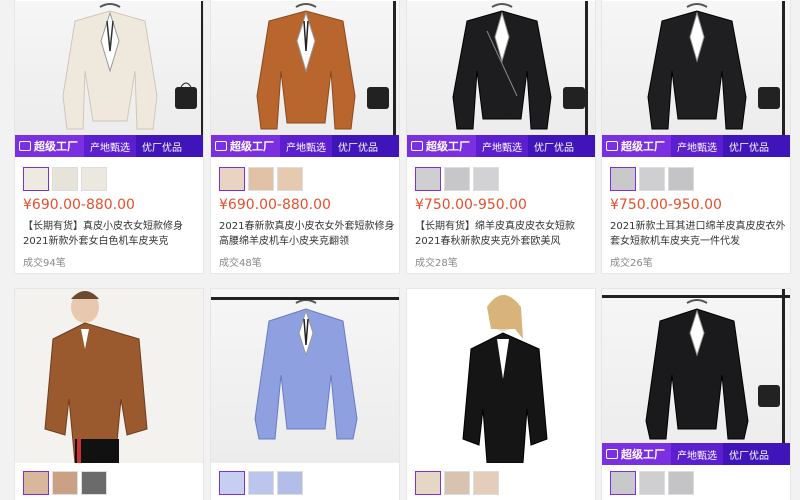 The image size is (800, 500). I want to click on product-title: 2021新款土耳其进口绵羊皮真皮皮衣外套女短款机车皮夹克一件代发, so click(698, 234).